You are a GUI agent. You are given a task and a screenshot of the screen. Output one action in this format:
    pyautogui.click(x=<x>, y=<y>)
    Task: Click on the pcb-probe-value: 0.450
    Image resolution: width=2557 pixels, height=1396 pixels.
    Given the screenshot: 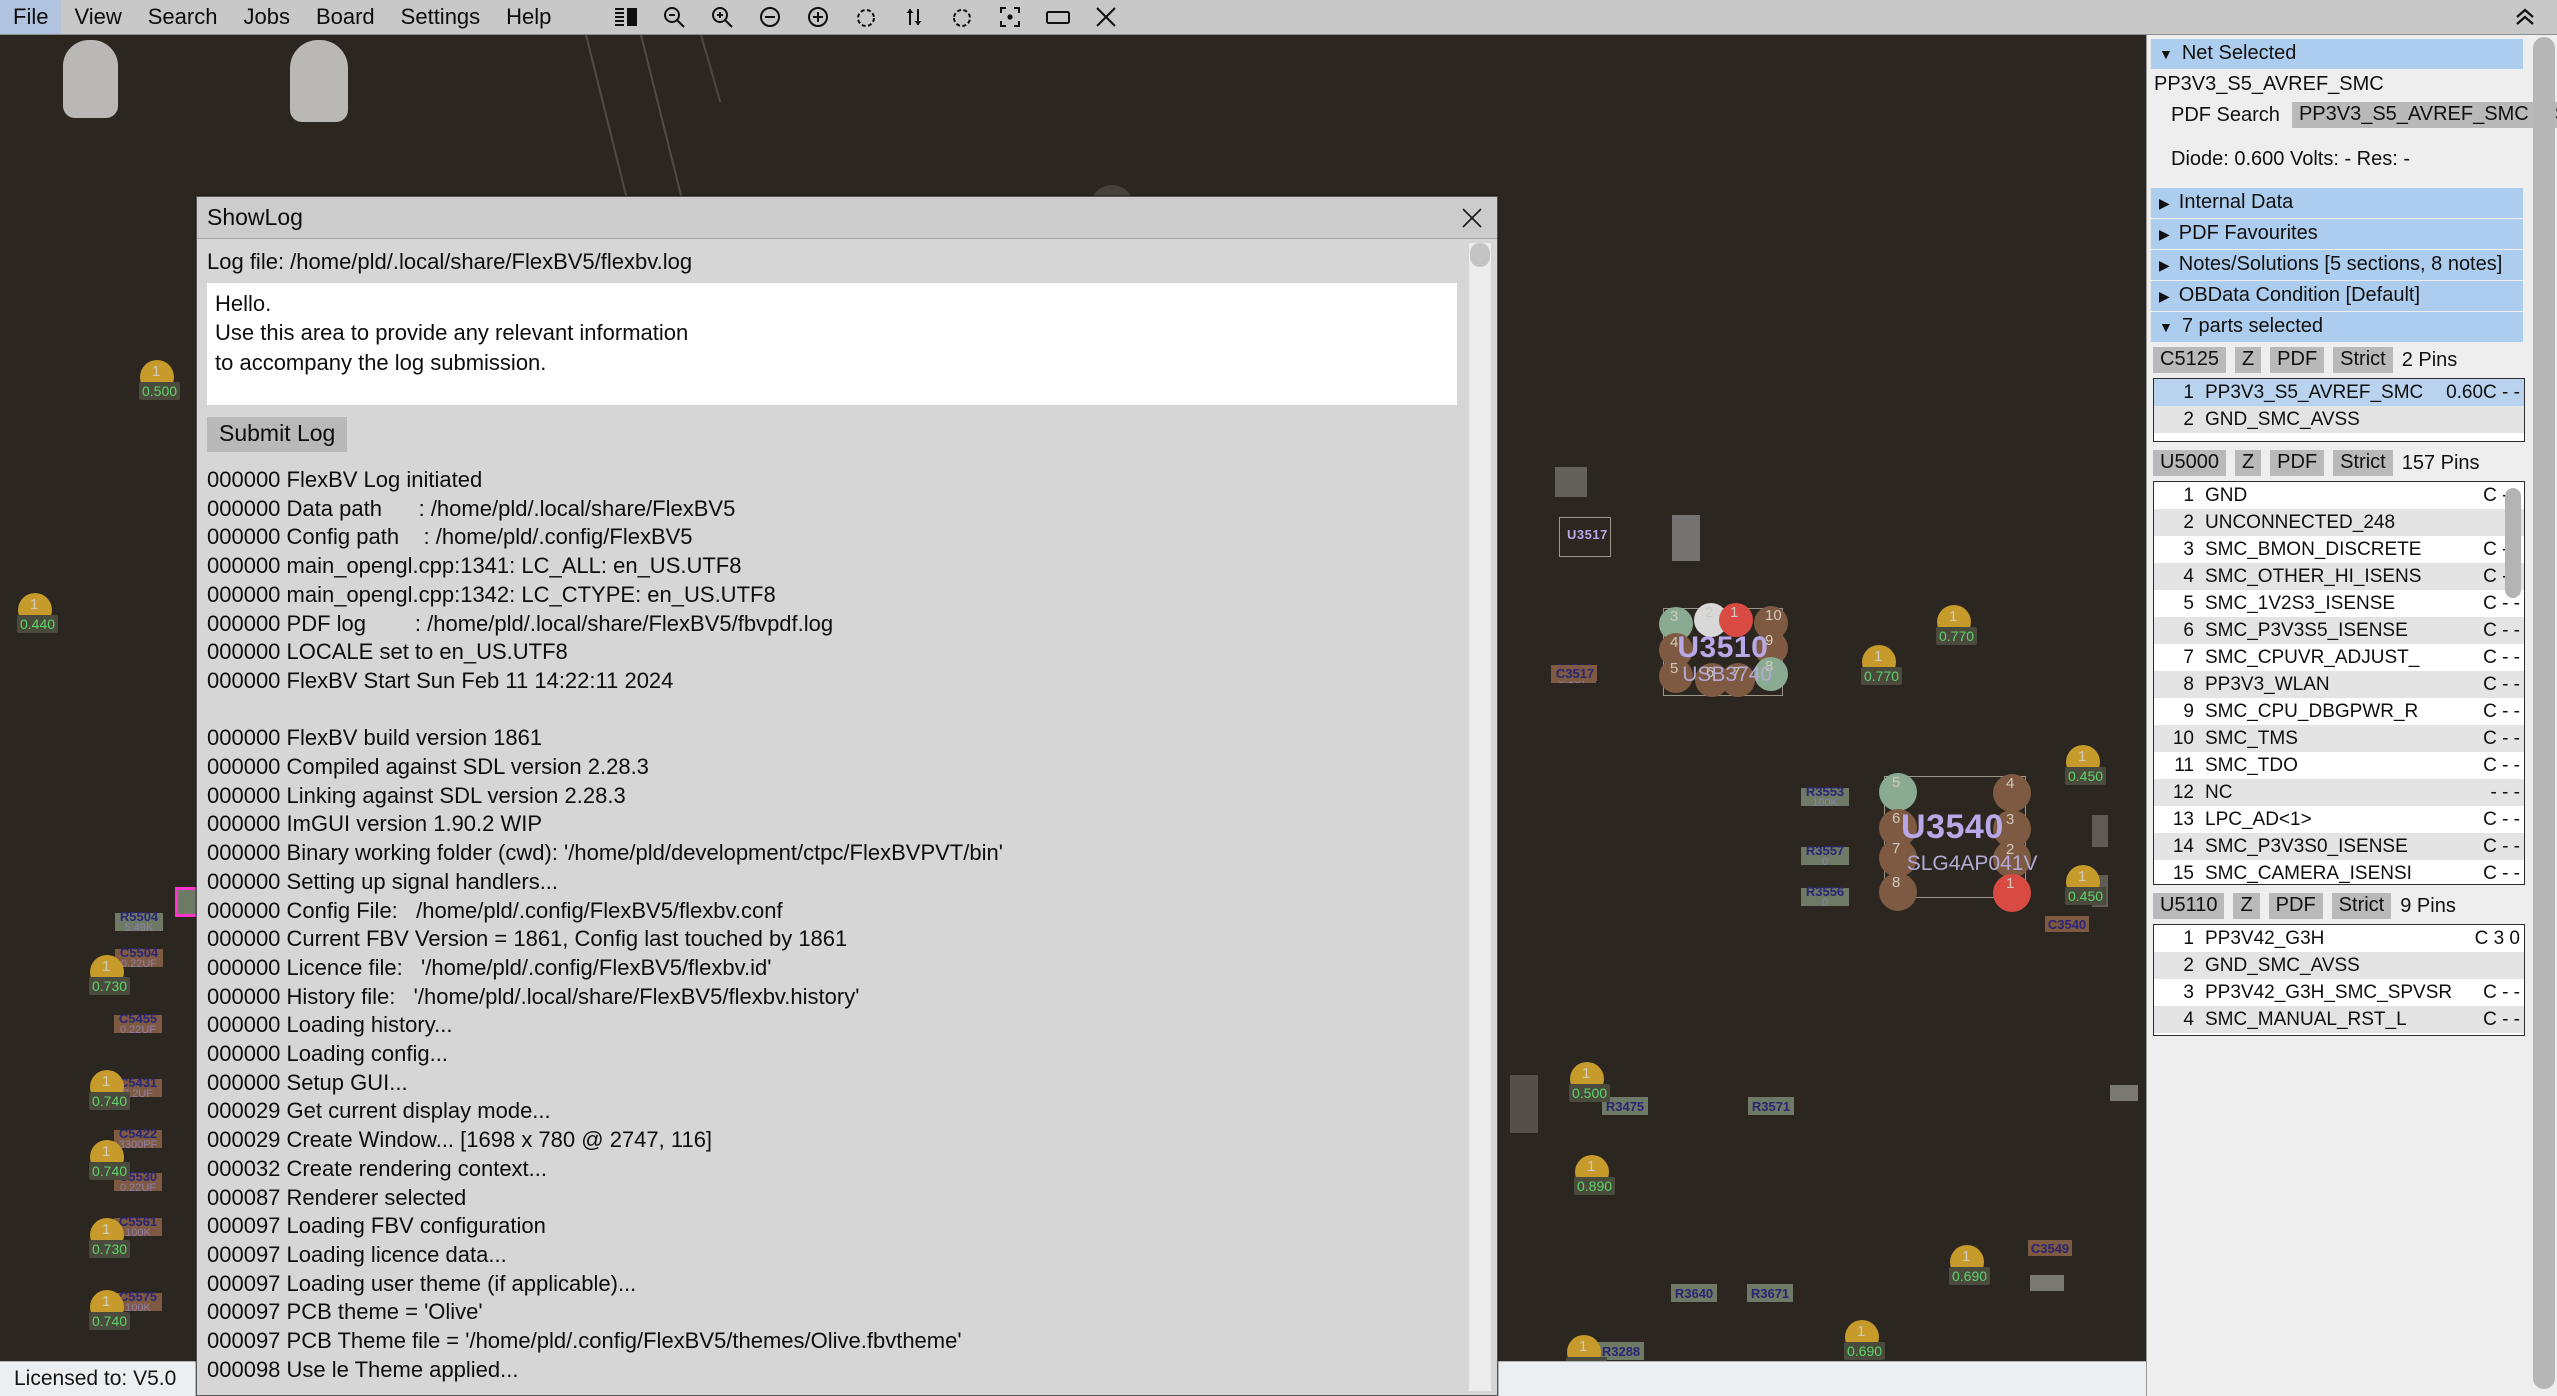 What is the action you would take?
    pyautogui.click(x=2086, y=776)
    